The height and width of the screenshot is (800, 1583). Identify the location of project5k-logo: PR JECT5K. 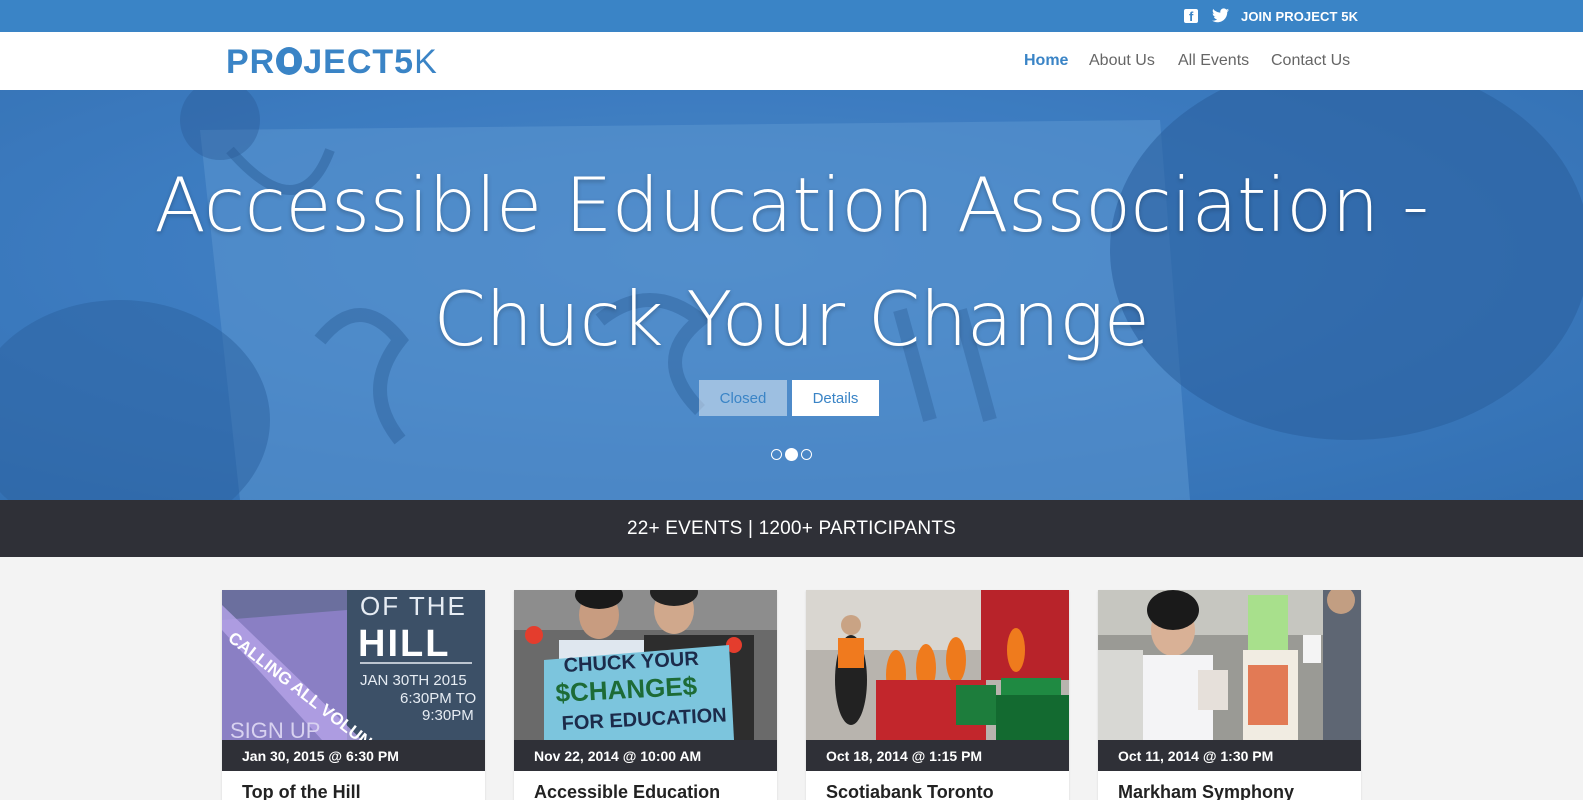
(332, 62).